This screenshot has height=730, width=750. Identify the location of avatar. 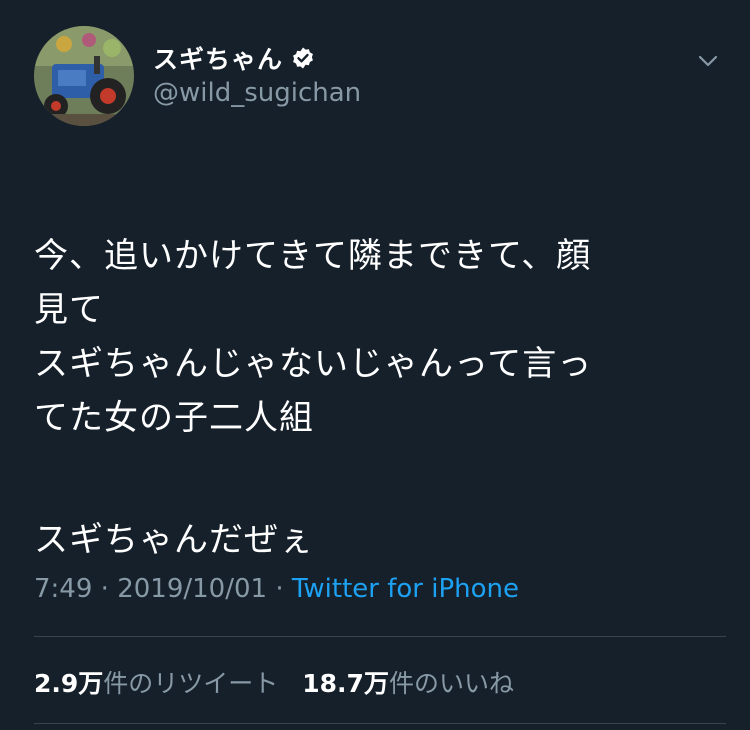
(84, 76).